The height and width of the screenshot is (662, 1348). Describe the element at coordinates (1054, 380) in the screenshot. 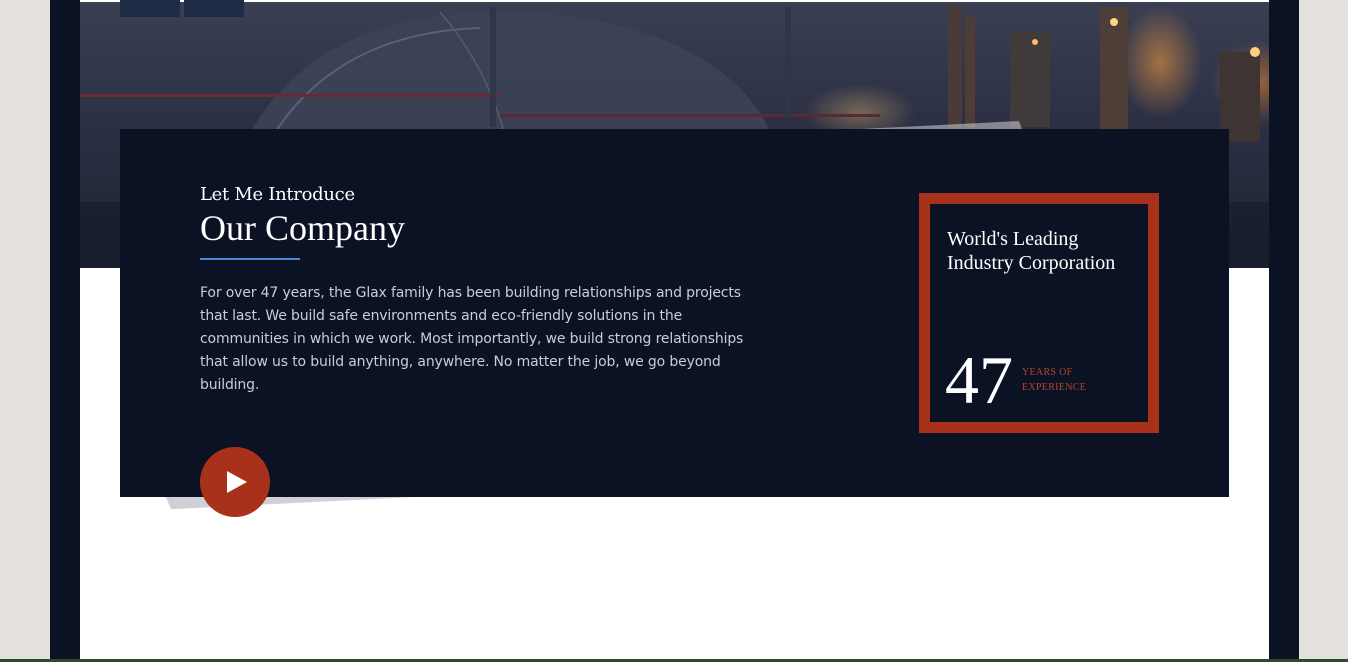

I see `stat-label: Years of Experience` at that location.